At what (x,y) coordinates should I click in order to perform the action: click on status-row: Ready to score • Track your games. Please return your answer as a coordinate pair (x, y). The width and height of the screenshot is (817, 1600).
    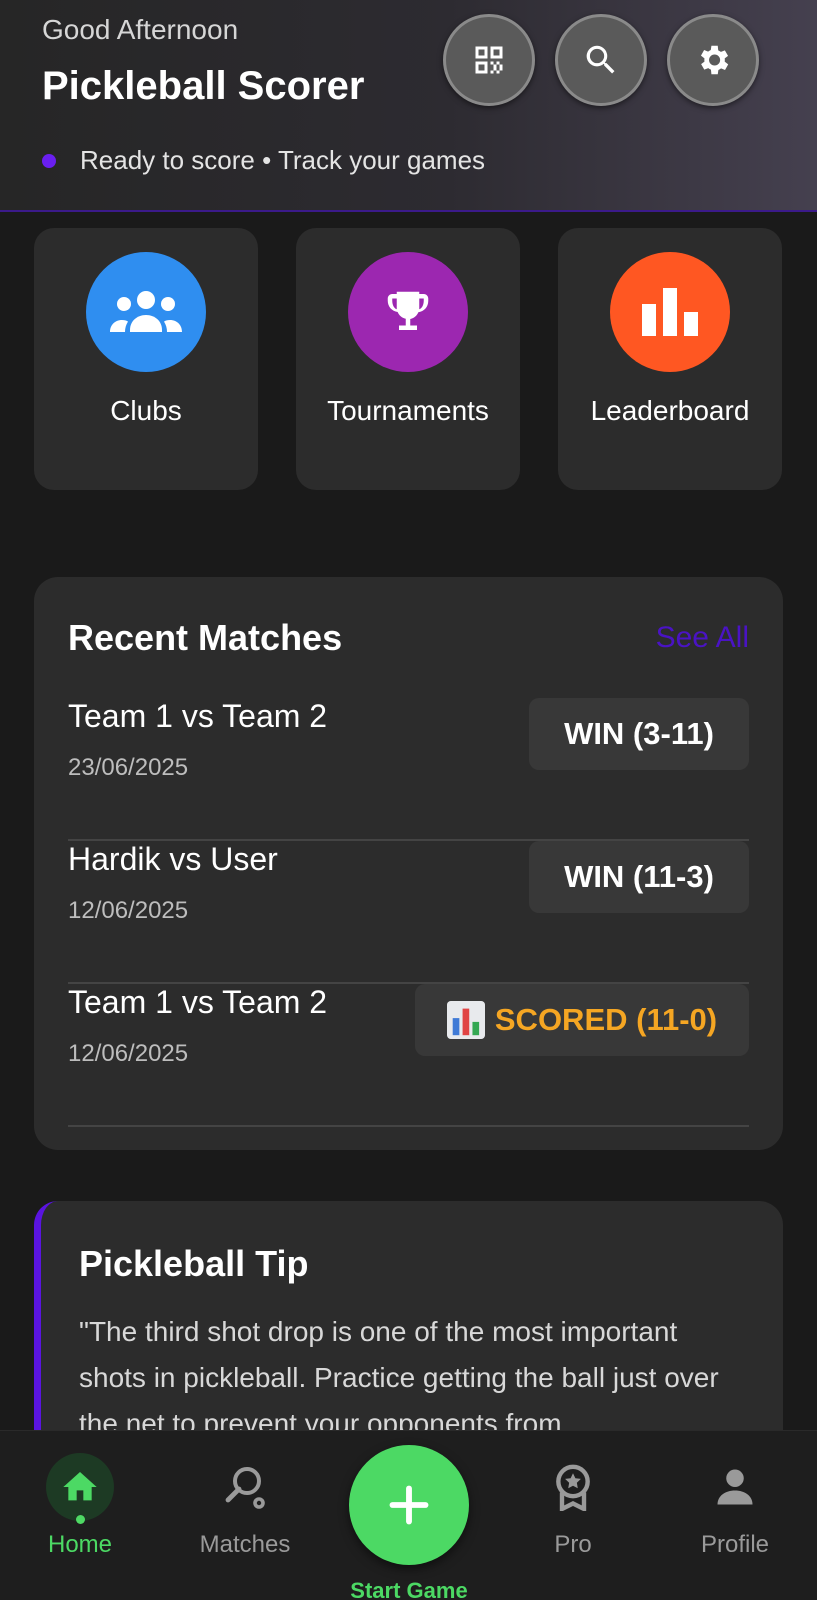
    Looking at the image, I should click on (263, 160).